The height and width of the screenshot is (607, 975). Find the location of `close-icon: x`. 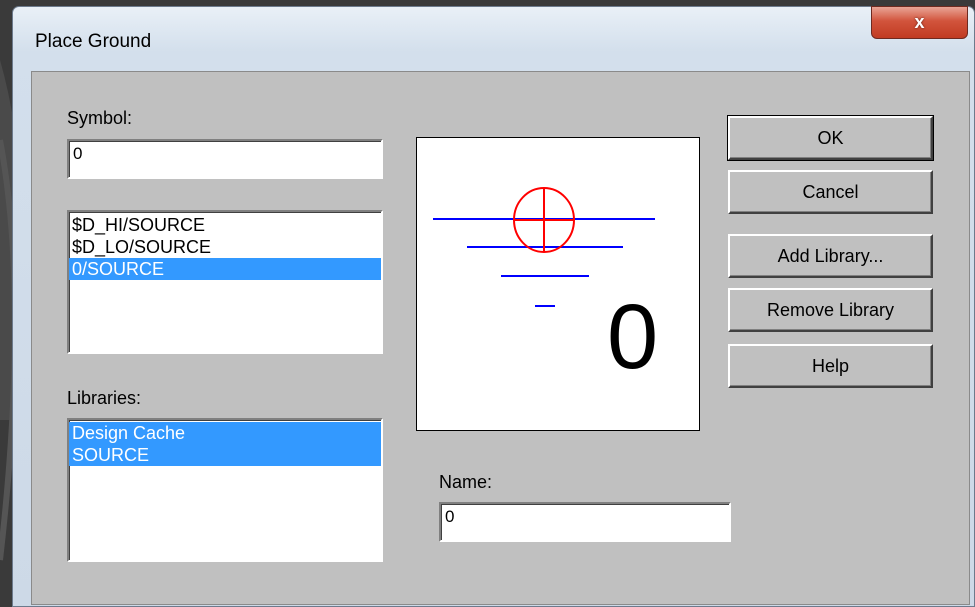

close-icon: x is located at coordinates (919, 22).